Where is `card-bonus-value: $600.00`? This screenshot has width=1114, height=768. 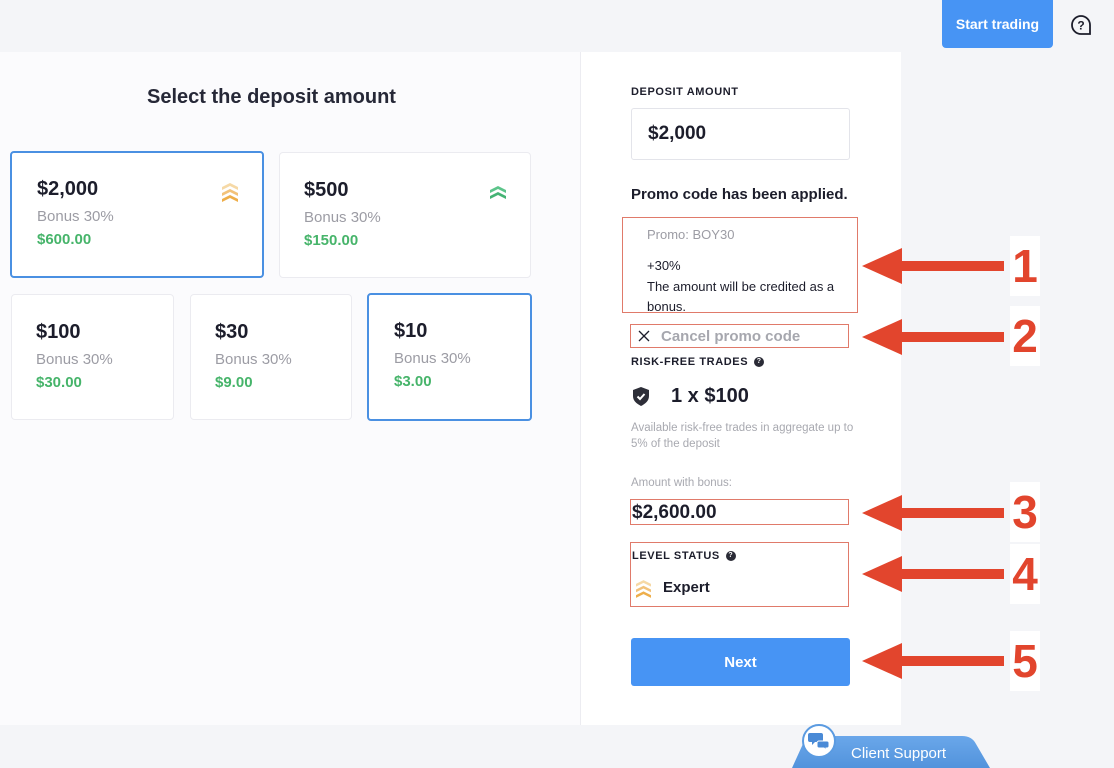
card-bonus-value: $600.00 is located at coordinates (64, 239).